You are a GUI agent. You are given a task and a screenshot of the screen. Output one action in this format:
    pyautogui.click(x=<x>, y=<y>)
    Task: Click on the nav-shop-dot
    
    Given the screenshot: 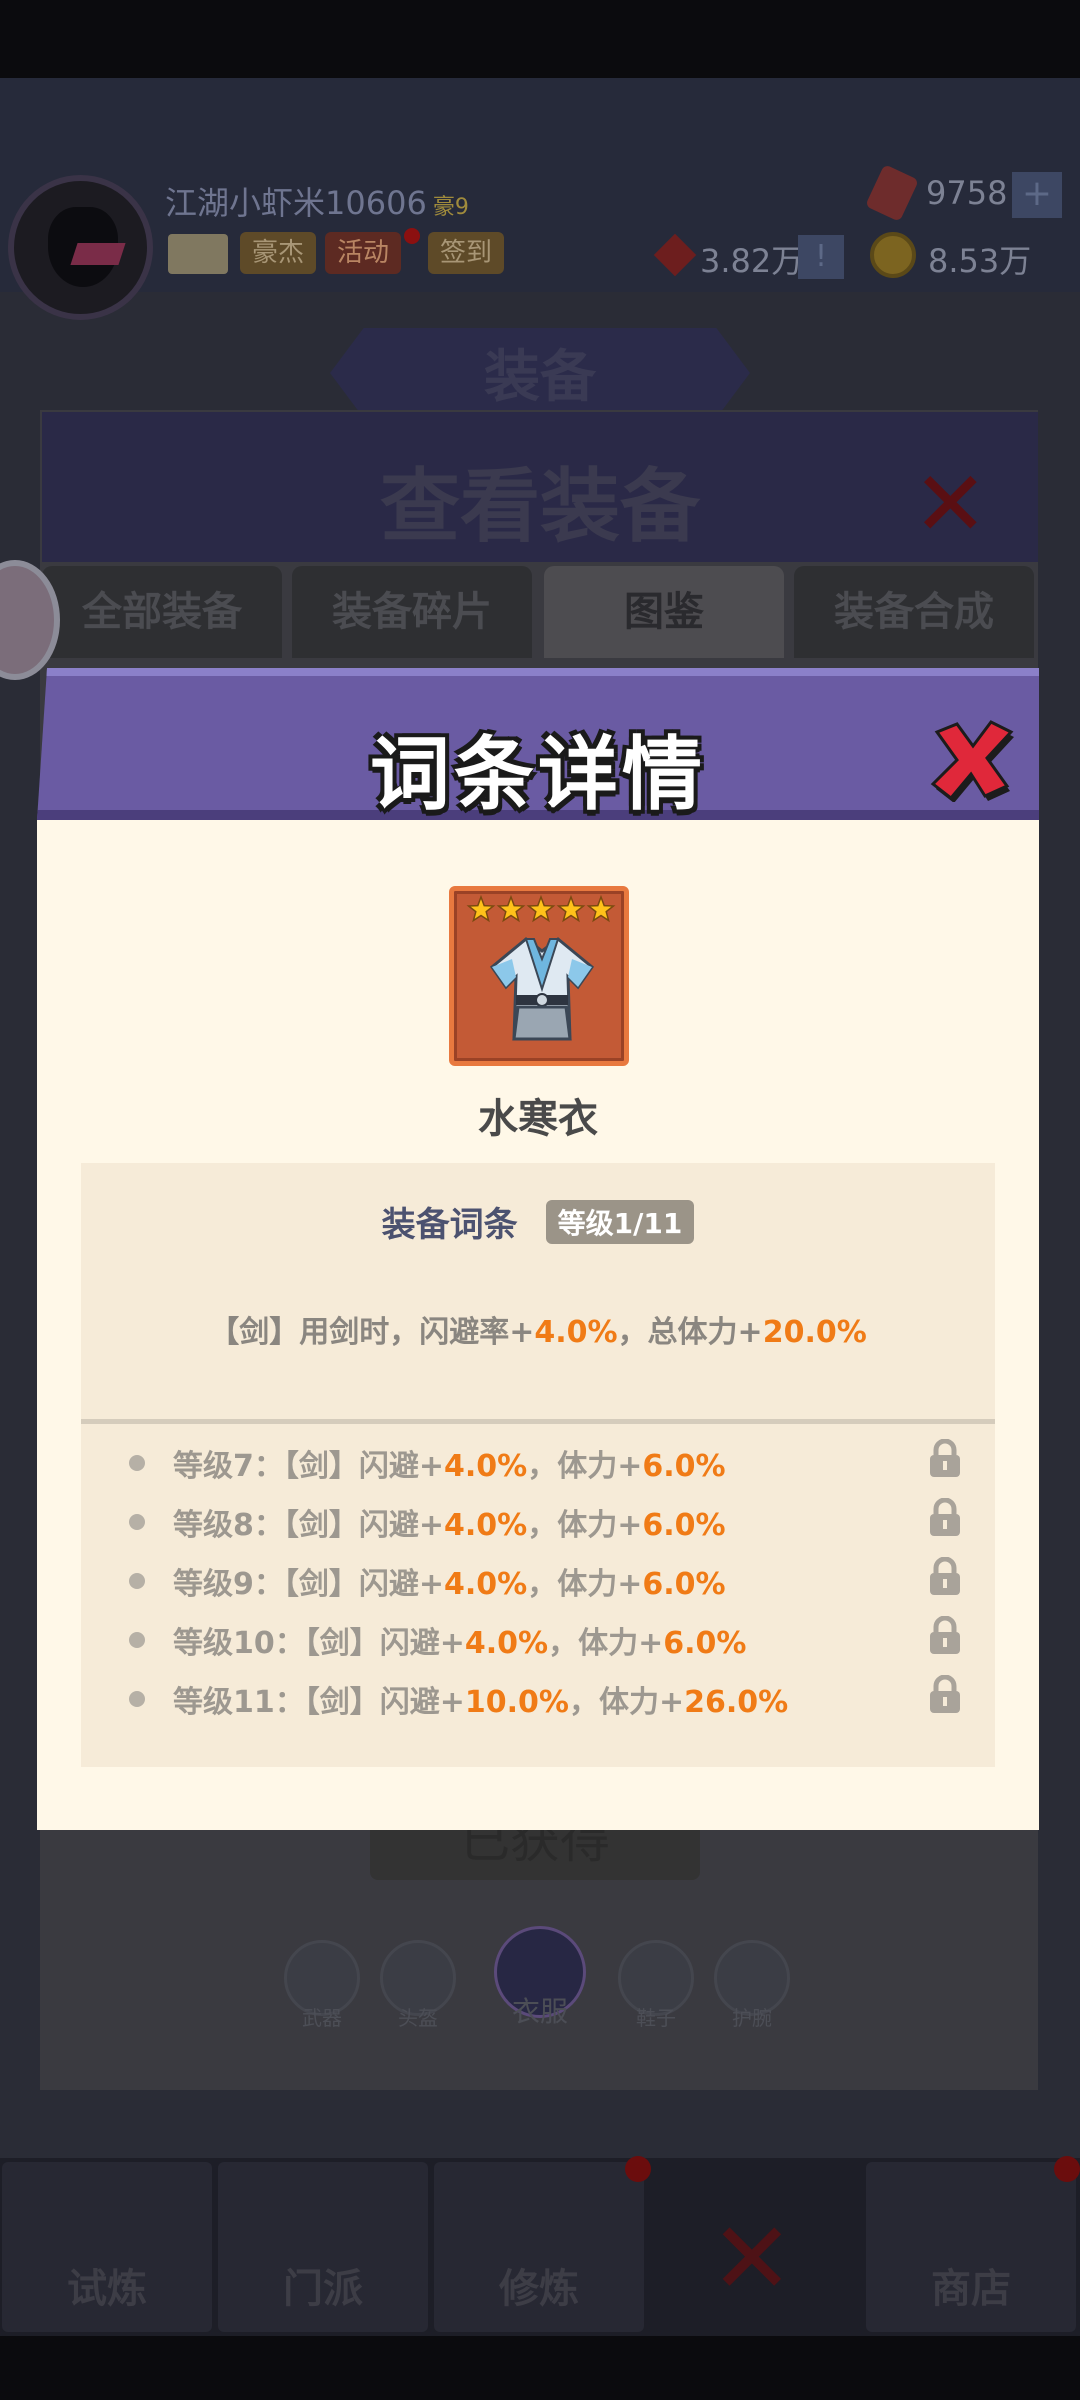 What is the action you would take?
    pyautogui.click(x=1067, y=2169)
    